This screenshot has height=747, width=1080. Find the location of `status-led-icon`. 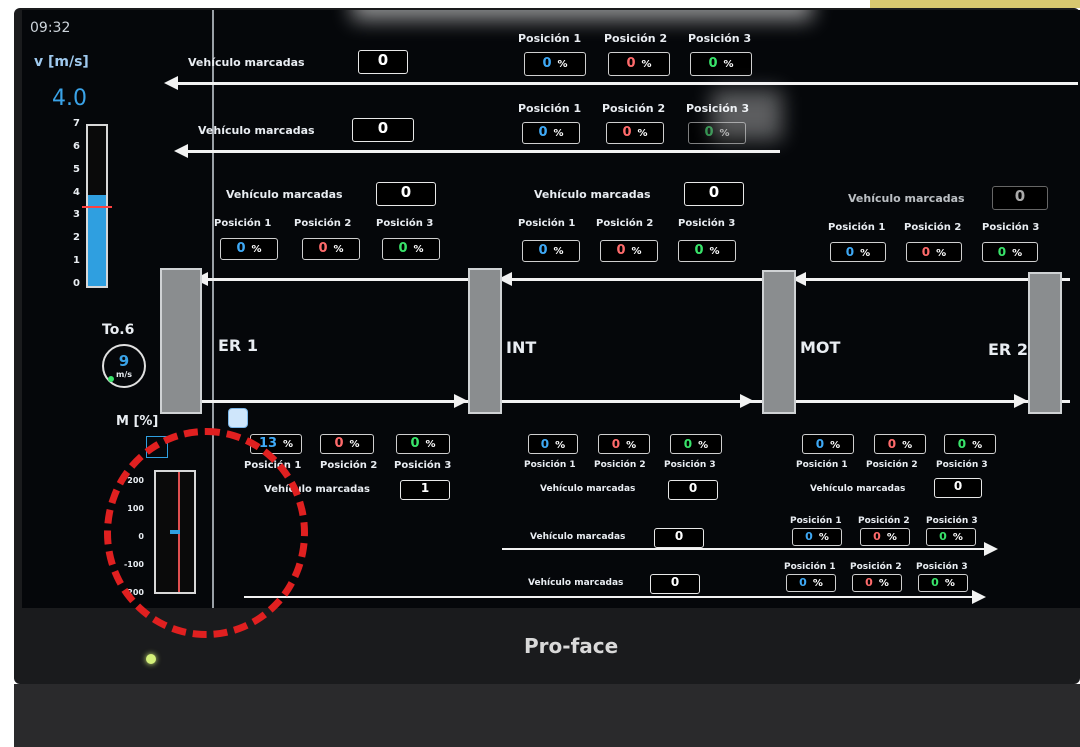

status-led-icon is located at coordinates (111, 379).